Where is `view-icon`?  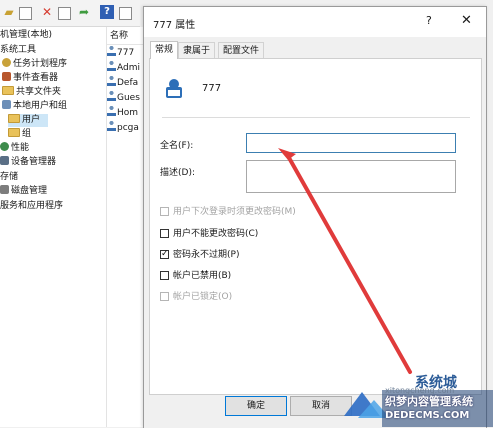
view-icon is located at coordinates (125, 13).